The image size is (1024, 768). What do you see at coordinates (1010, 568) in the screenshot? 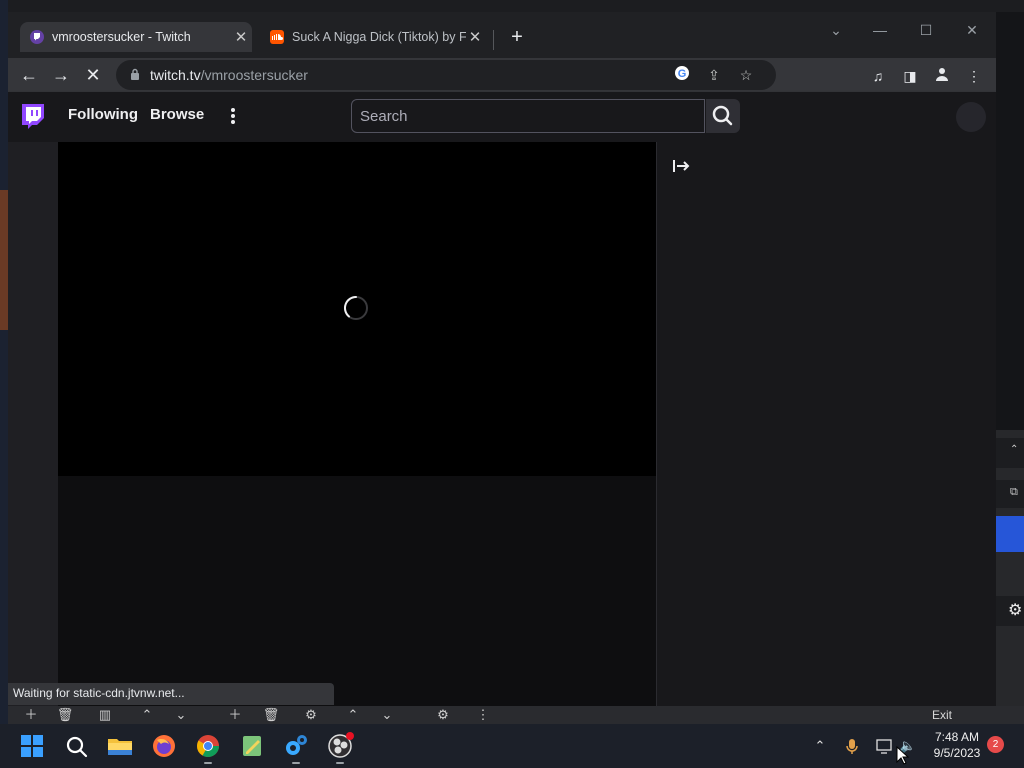
I see `background-app-panel: ⌃ ⧉ ⚙` at bounding box center [1010, 568].